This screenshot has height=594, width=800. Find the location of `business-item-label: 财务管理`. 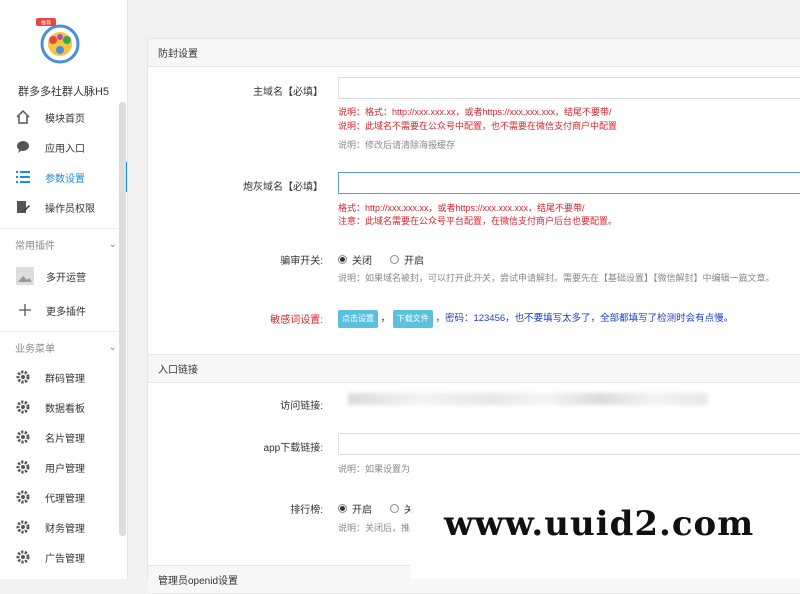

business-item-label: 财务管理 is located at coordinates (65, 529).